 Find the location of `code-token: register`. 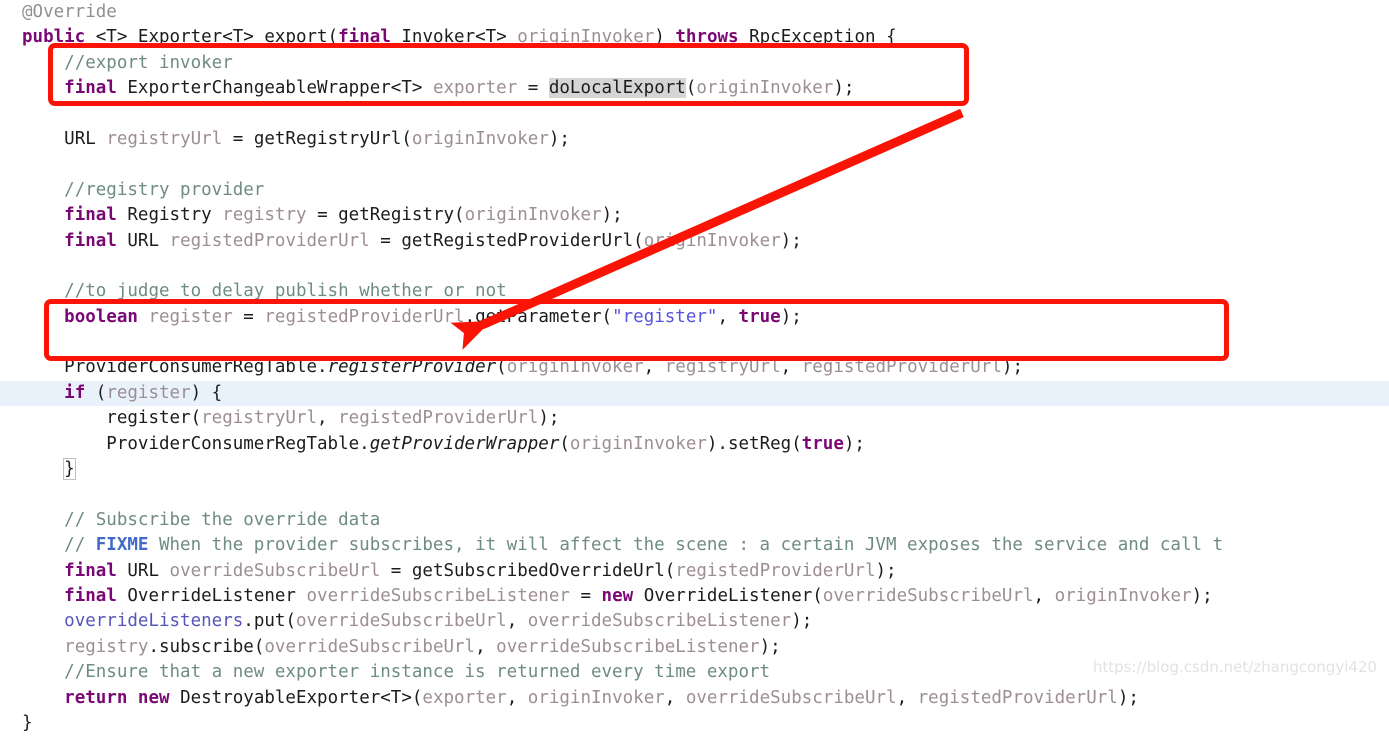

code-token: register is located at coordinates (148, 418).